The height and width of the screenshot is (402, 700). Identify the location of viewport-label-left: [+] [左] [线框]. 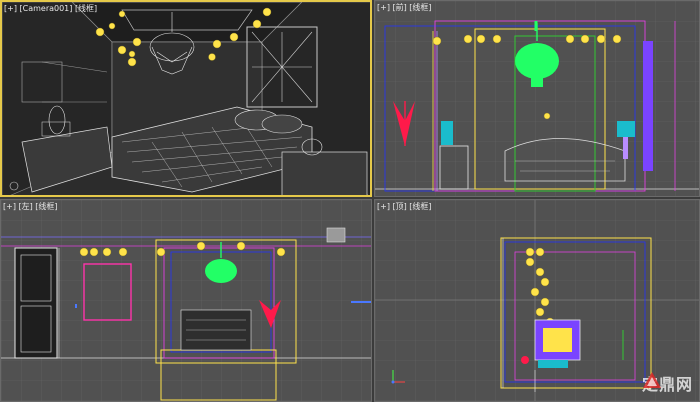
(30, 206).